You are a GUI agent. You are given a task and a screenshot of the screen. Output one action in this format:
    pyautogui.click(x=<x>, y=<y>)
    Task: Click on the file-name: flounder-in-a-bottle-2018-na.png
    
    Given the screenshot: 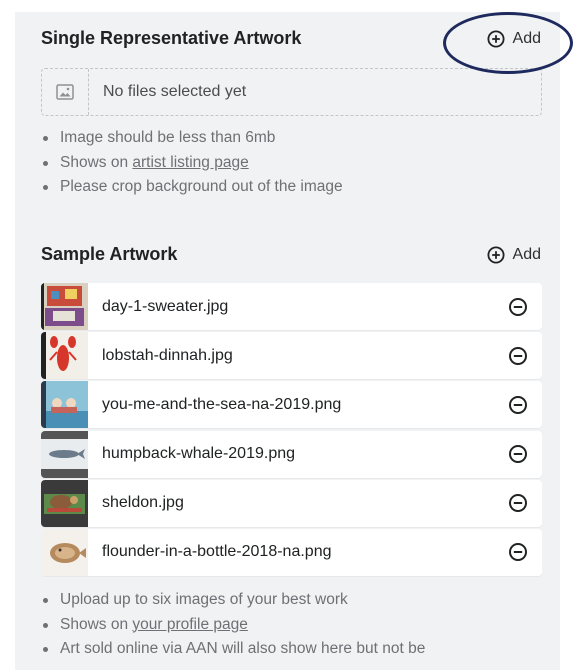 What is the action you would take?
    pyautogui.click(x=217, y=552)
    